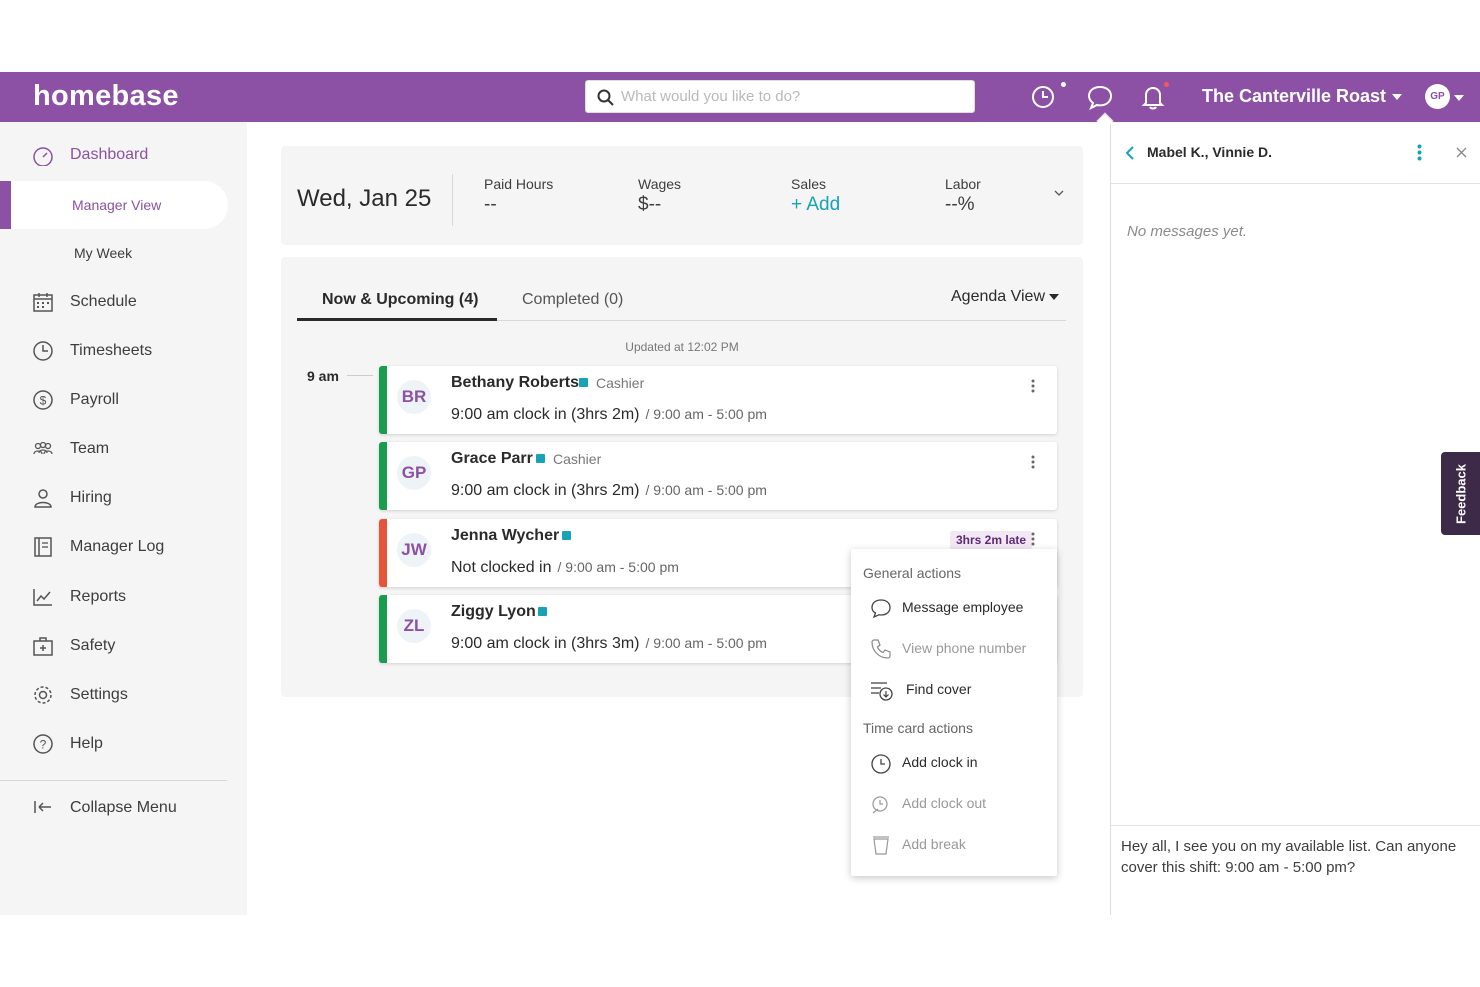  Describe the element at coordinates (1100, 97) in the screenshot. I see `messages-icon` at that location.